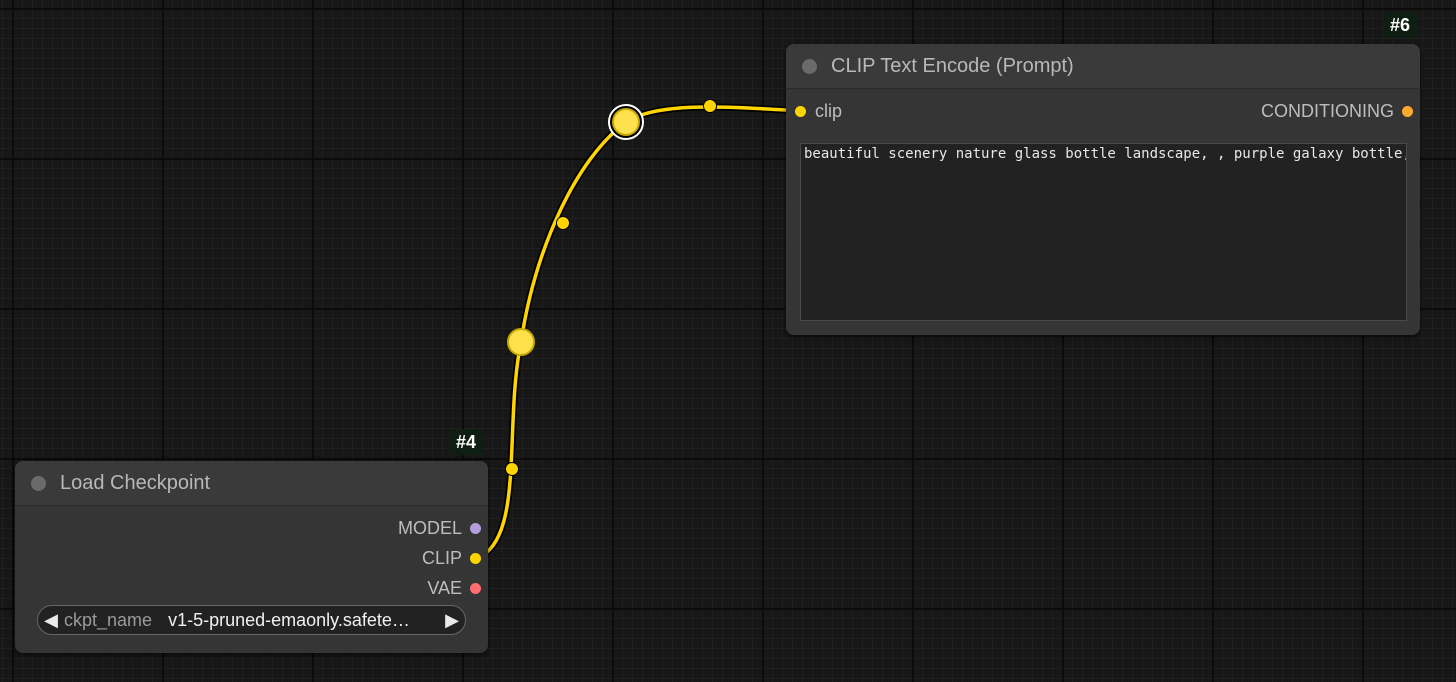 This screenshot has width=1456, height=682. I want to click on combo-next-arrow-icon: ▶, so click(452, 620).